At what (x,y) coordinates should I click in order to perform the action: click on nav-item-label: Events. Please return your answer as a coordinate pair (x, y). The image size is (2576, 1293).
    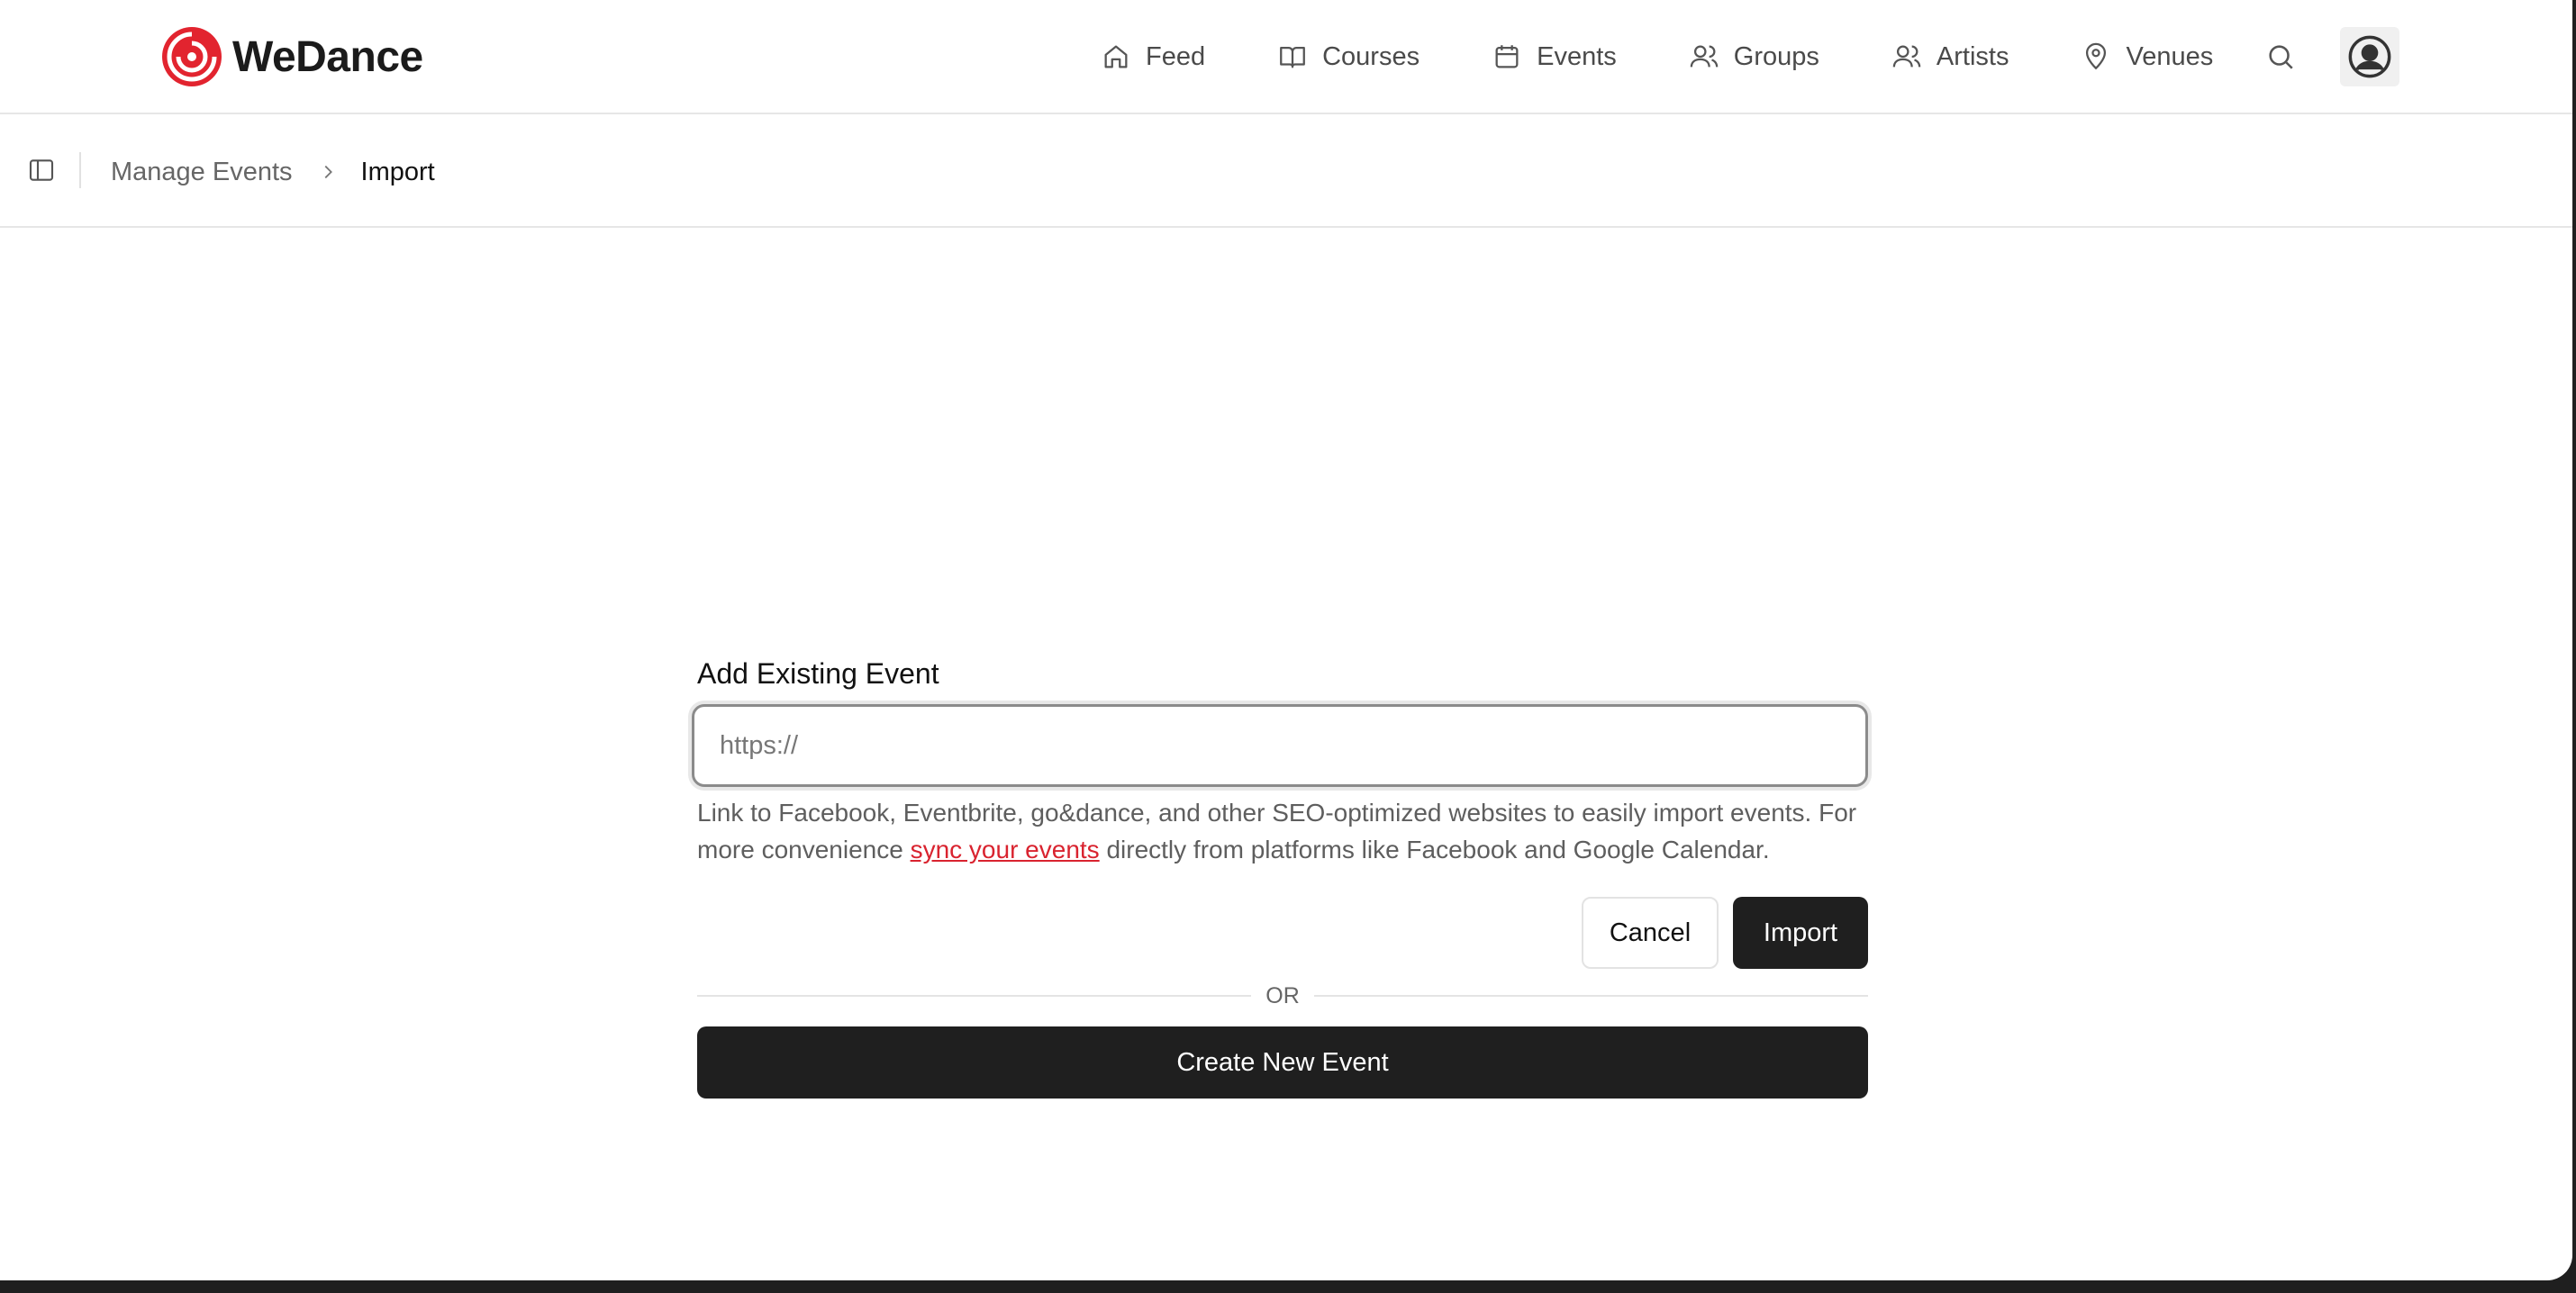
    Looking at the image, I should click on (1577, 56).